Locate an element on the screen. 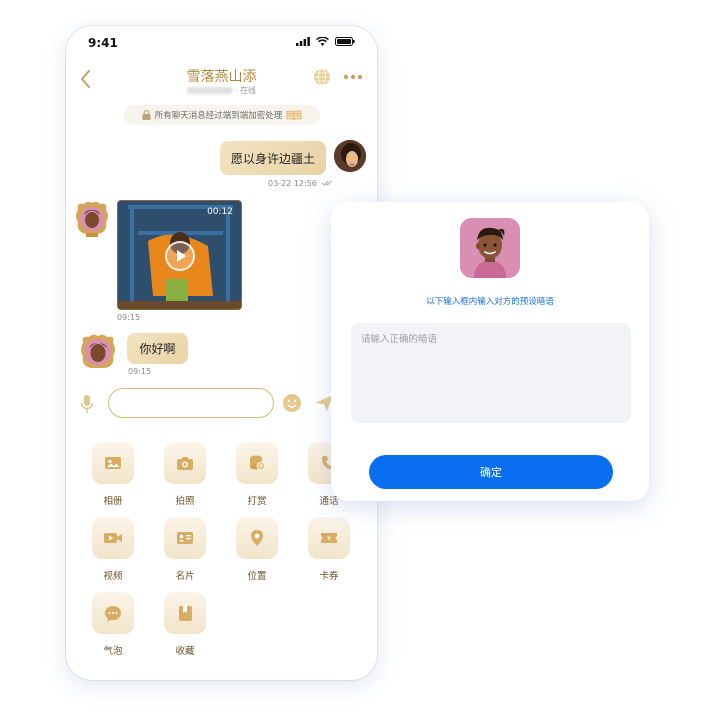 The image size is (720, 720). tool-favorites-label: 收藏 is located at coordinates (185, 651).